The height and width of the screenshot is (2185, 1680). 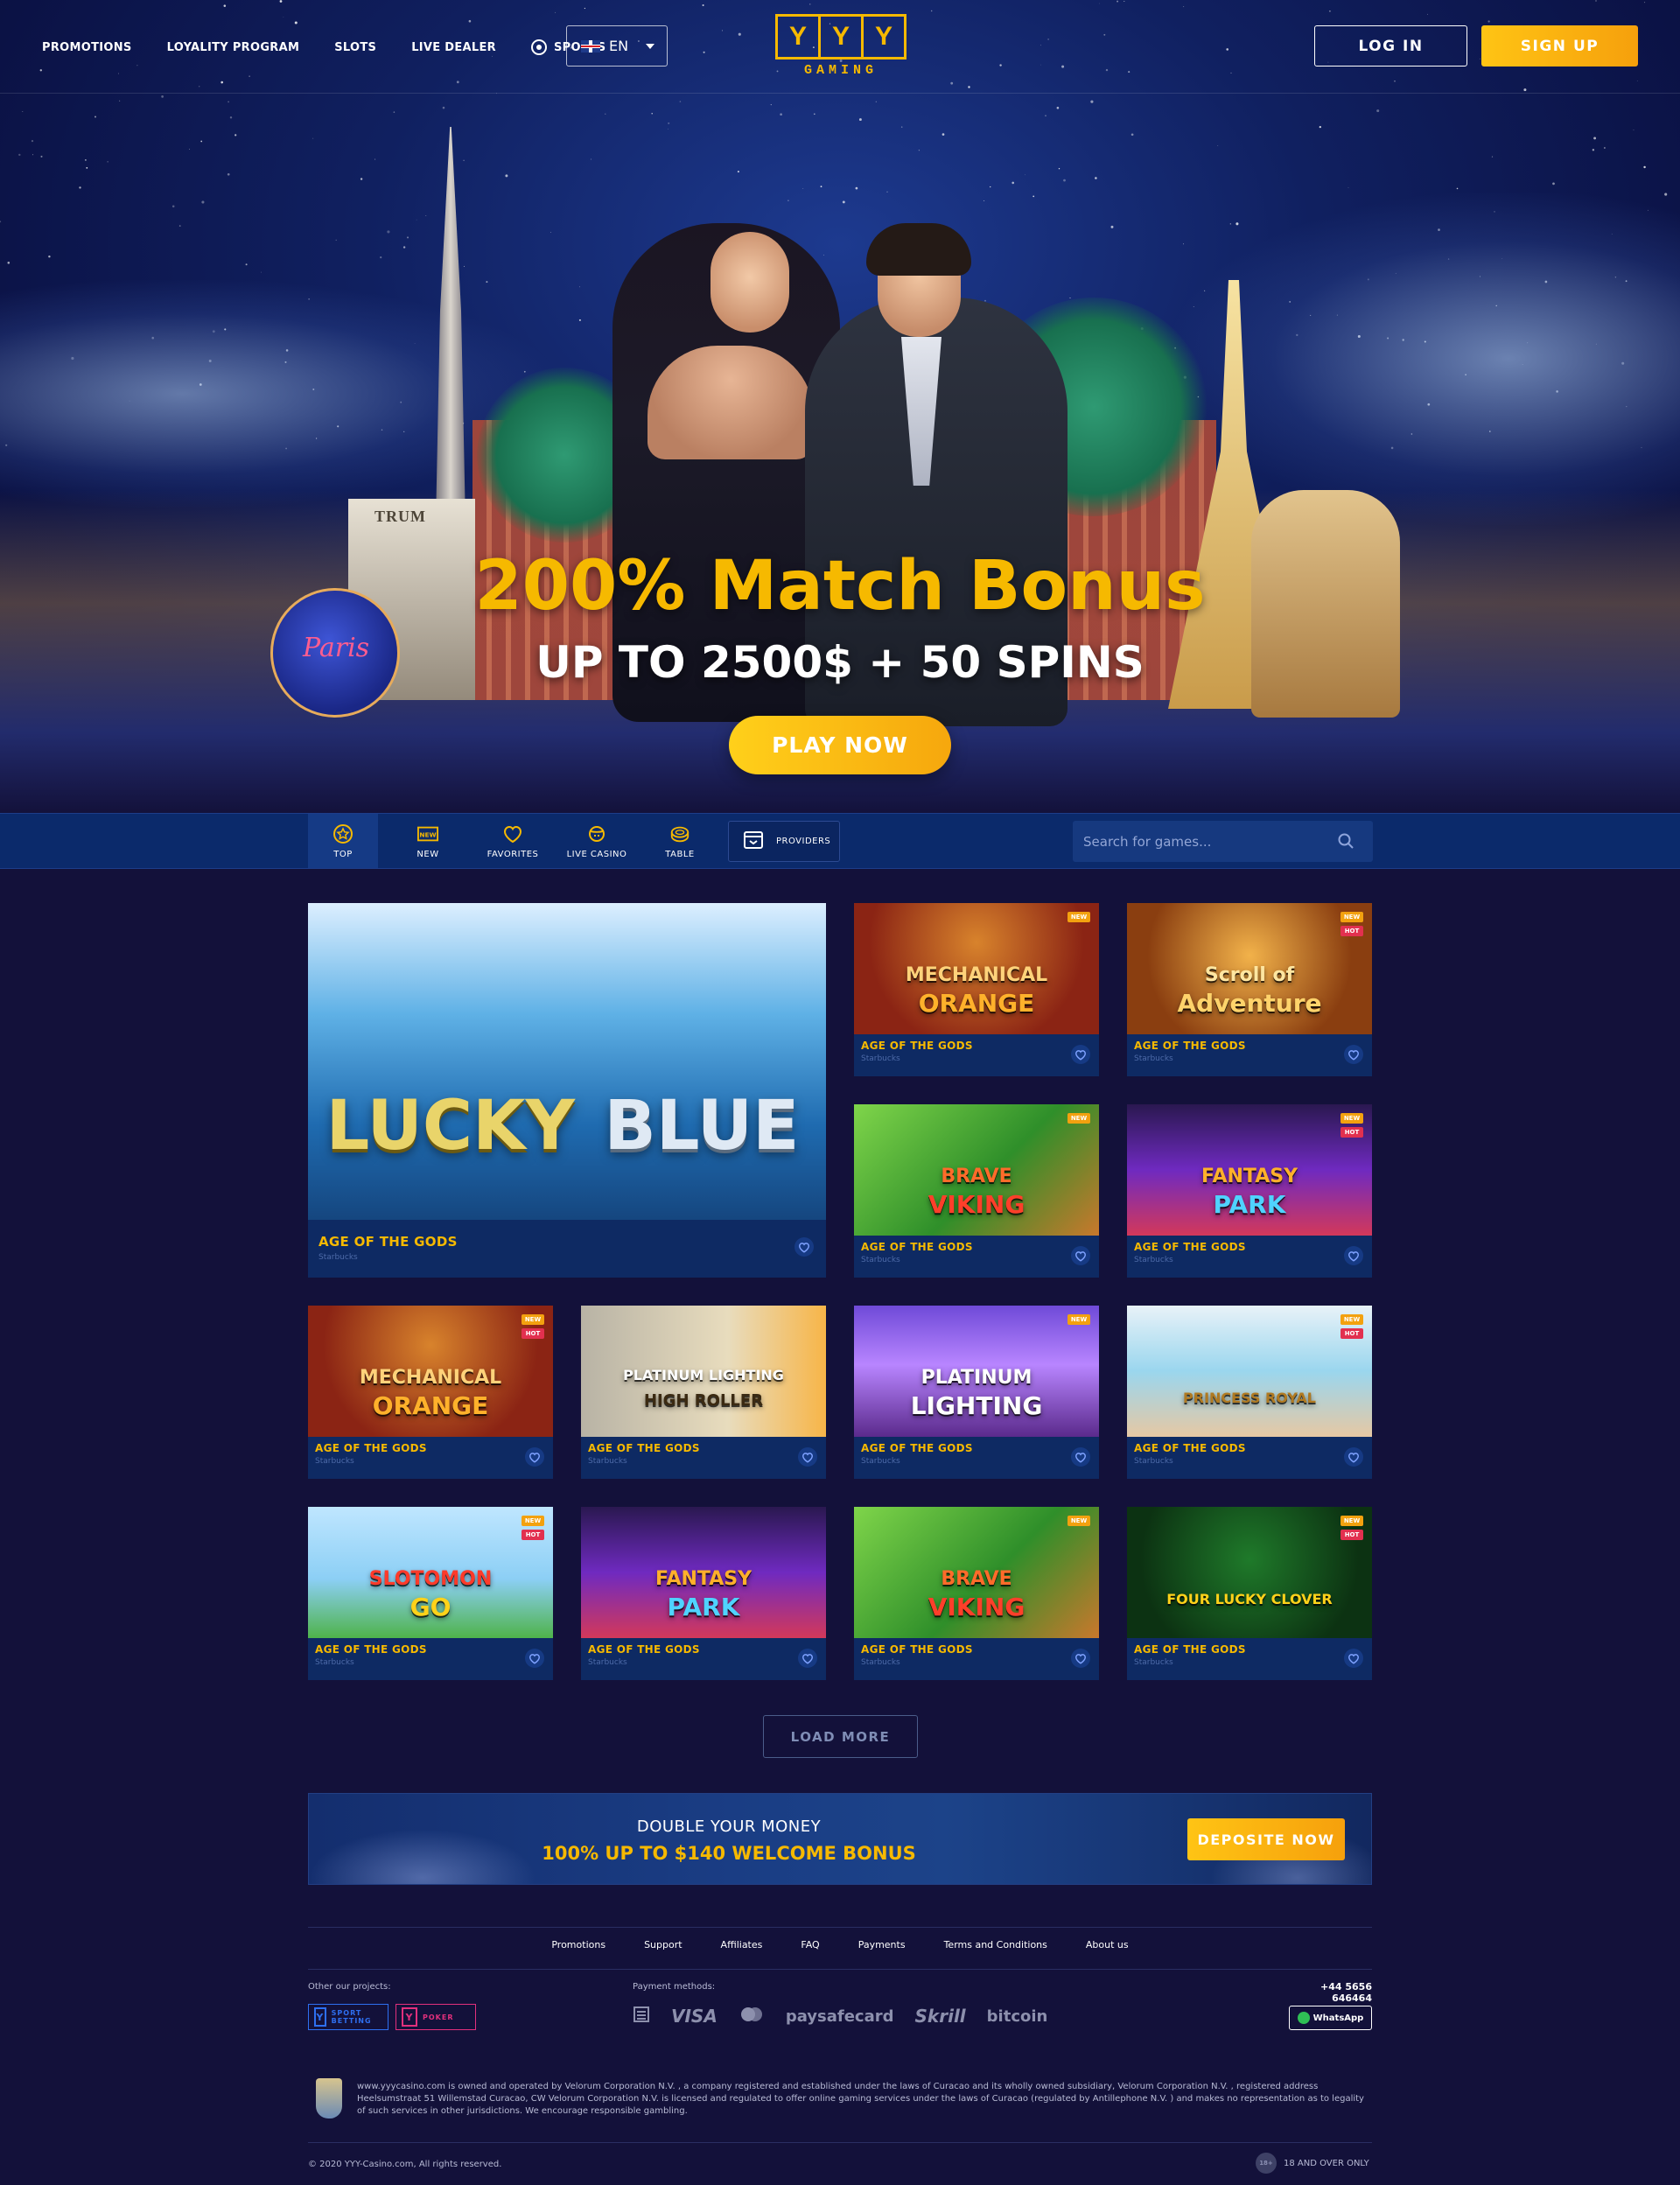 I want to click on dealer-icon, so click(x=596, y=834).